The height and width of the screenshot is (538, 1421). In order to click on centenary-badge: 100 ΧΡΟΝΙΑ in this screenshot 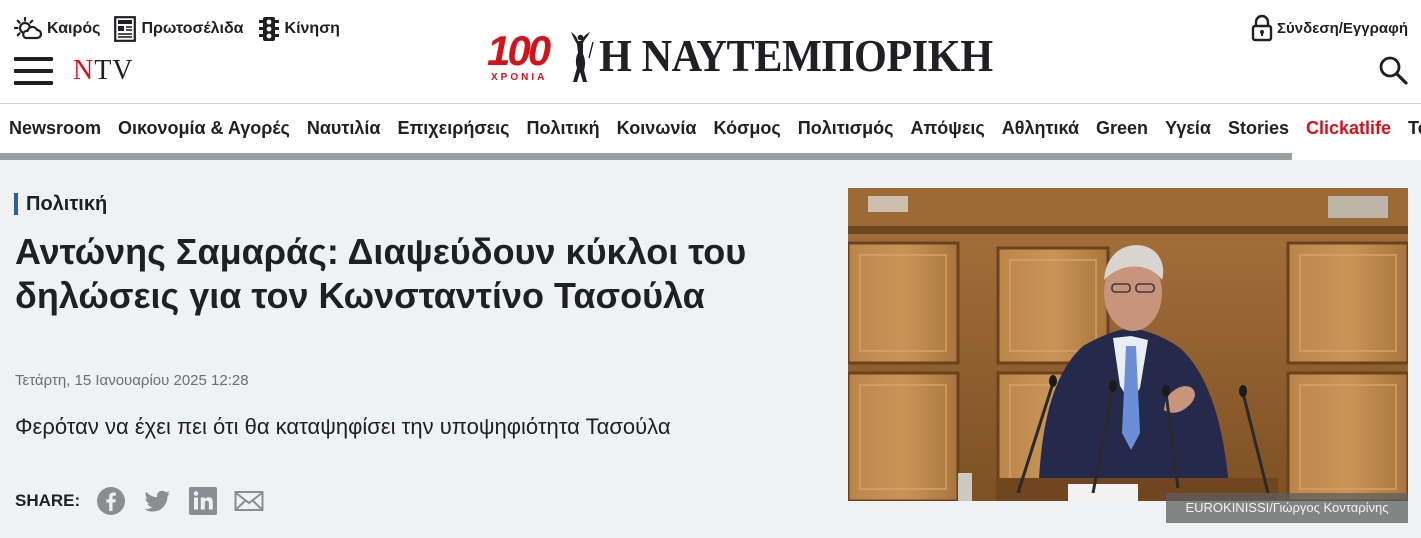, I will do `click(523, 56)`.